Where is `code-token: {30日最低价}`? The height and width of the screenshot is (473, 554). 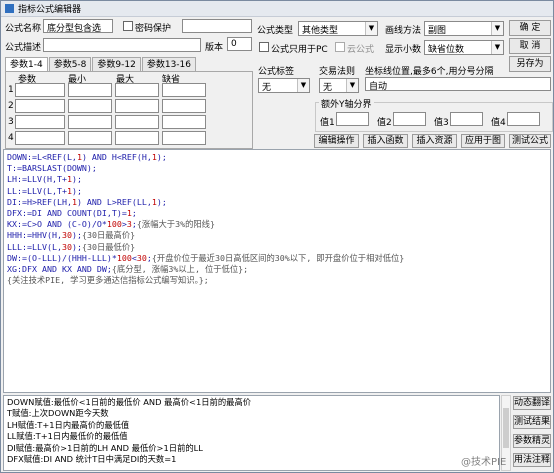
code-token: {30日最低价} is located at coordinates (108, 246).